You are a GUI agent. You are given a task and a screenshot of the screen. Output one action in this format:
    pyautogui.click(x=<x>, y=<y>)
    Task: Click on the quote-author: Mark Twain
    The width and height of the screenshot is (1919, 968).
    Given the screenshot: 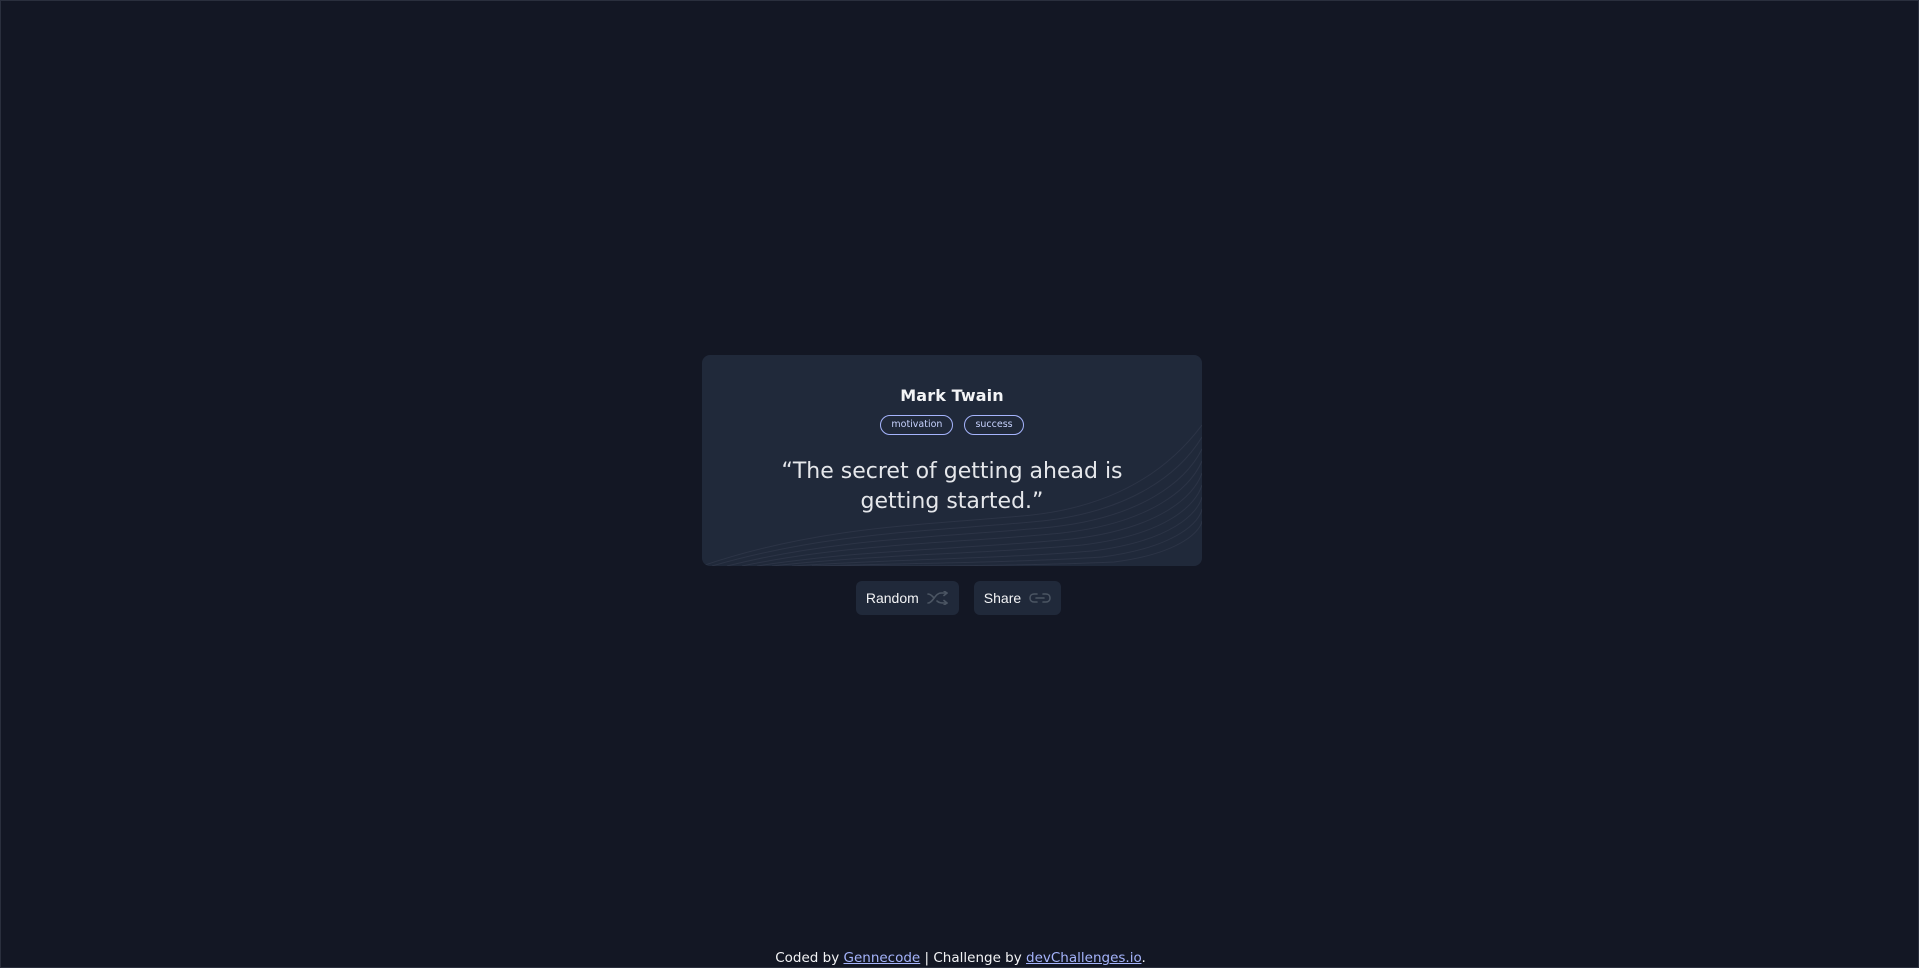 What is the action you would take?
    pyautogui.click(x=952, y=395)
    